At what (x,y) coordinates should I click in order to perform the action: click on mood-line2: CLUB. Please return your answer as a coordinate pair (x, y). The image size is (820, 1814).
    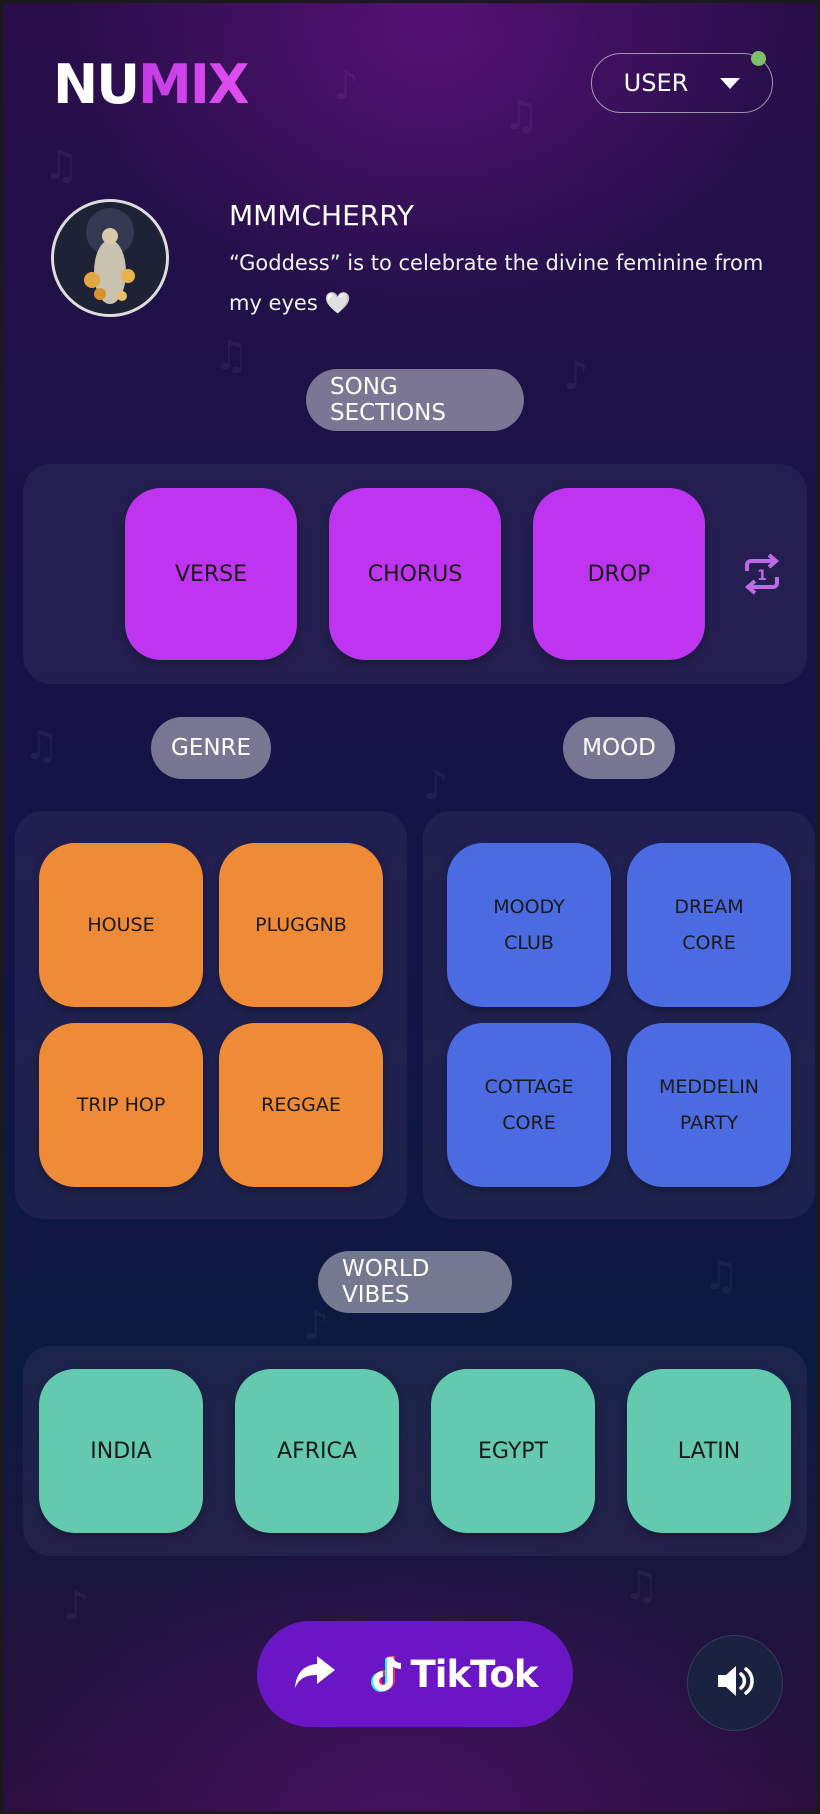
    Looking at the image, I should click on (529, 943).